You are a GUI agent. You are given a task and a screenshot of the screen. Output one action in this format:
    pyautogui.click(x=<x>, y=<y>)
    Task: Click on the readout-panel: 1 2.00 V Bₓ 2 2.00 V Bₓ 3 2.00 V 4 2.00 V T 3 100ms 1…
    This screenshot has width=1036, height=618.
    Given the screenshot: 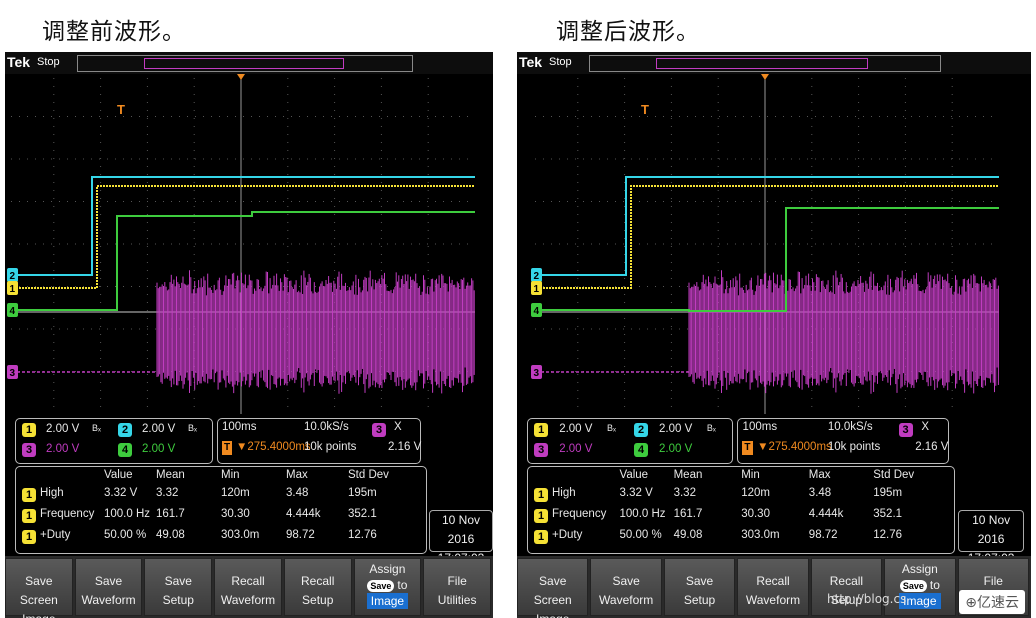 What is the action you would take?
    pyautogui.click(x=772, y=491)
    